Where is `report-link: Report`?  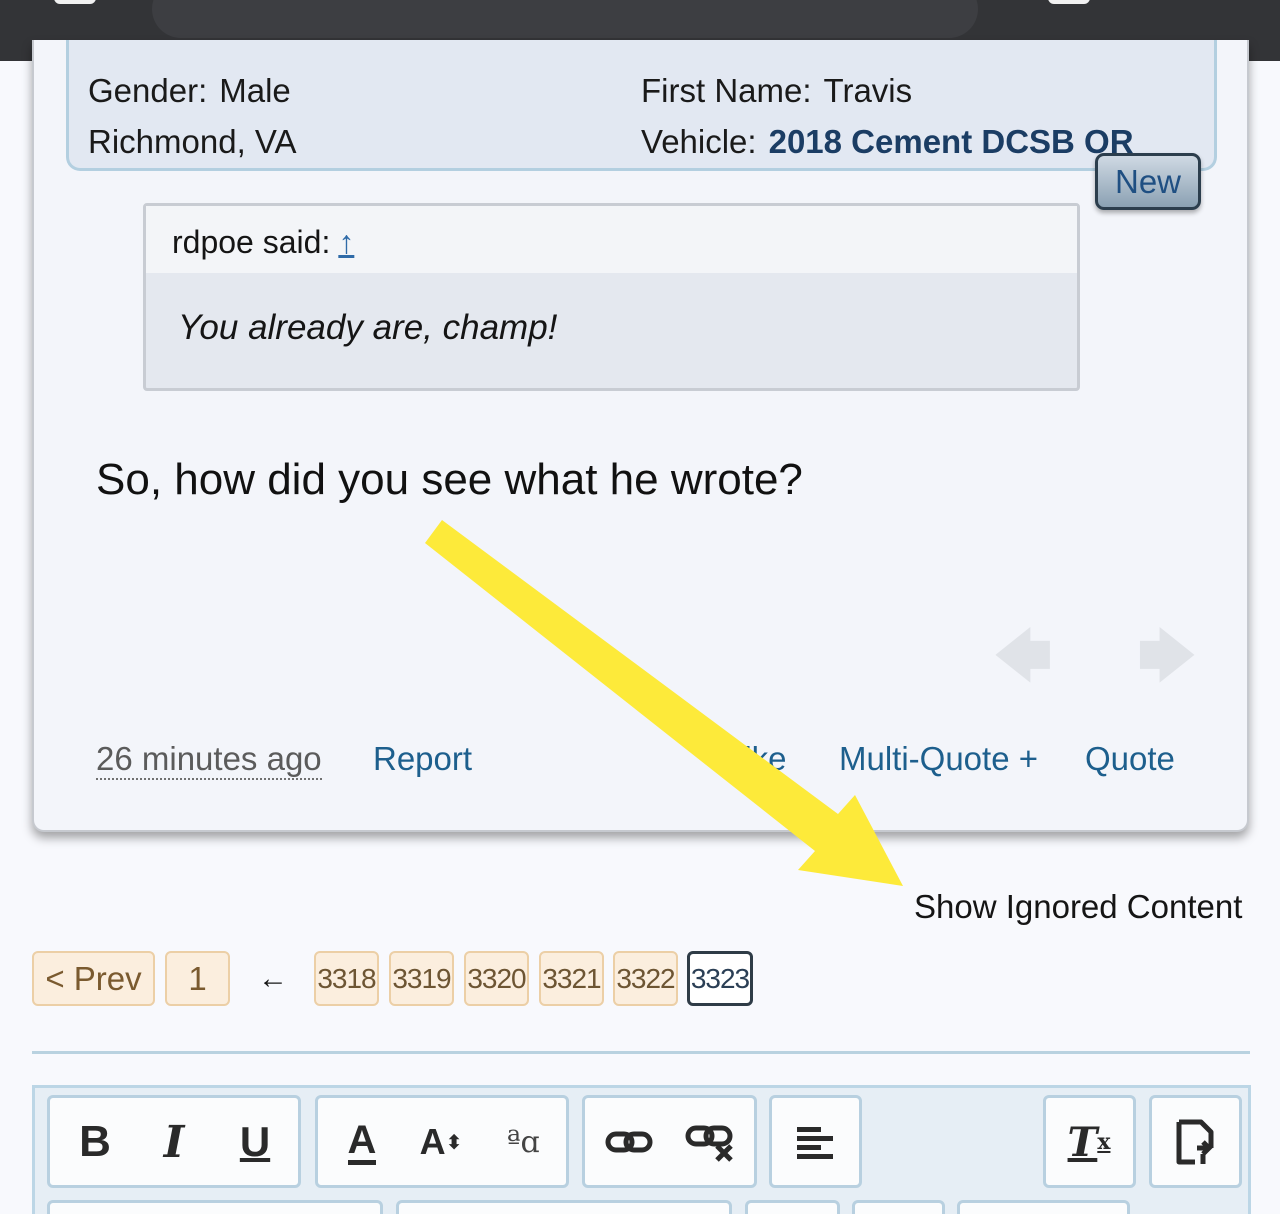
report-link: Report is located at coordinates (422, 759).